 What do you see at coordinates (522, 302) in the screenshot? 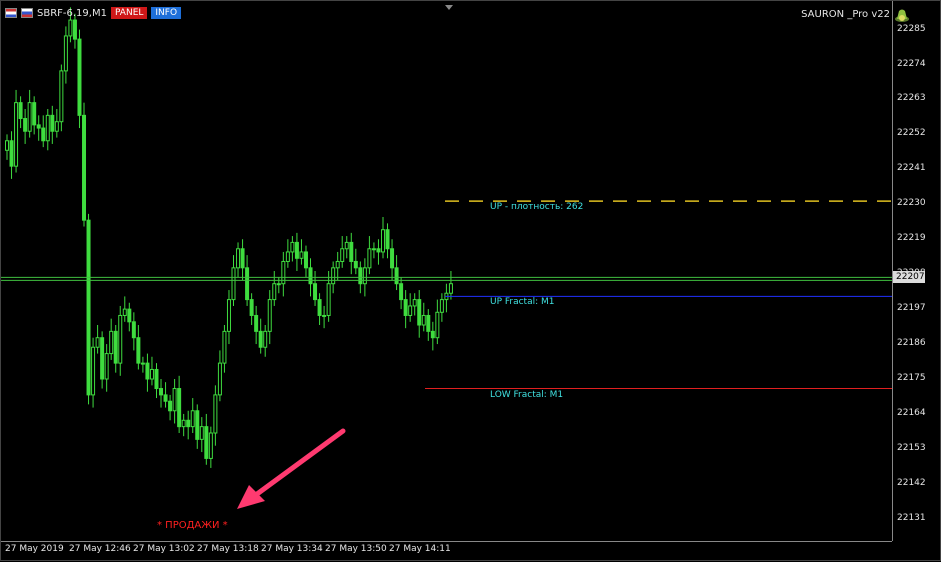
I see `up-fractal-label: UP Fractal: M1` at bounding box center [522, 302].